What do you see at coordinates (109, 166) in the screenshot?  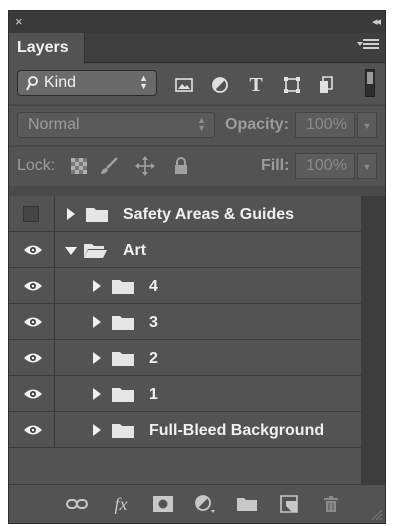 I see `lock-image-pixels-icon` at bounding box center [109, 166].